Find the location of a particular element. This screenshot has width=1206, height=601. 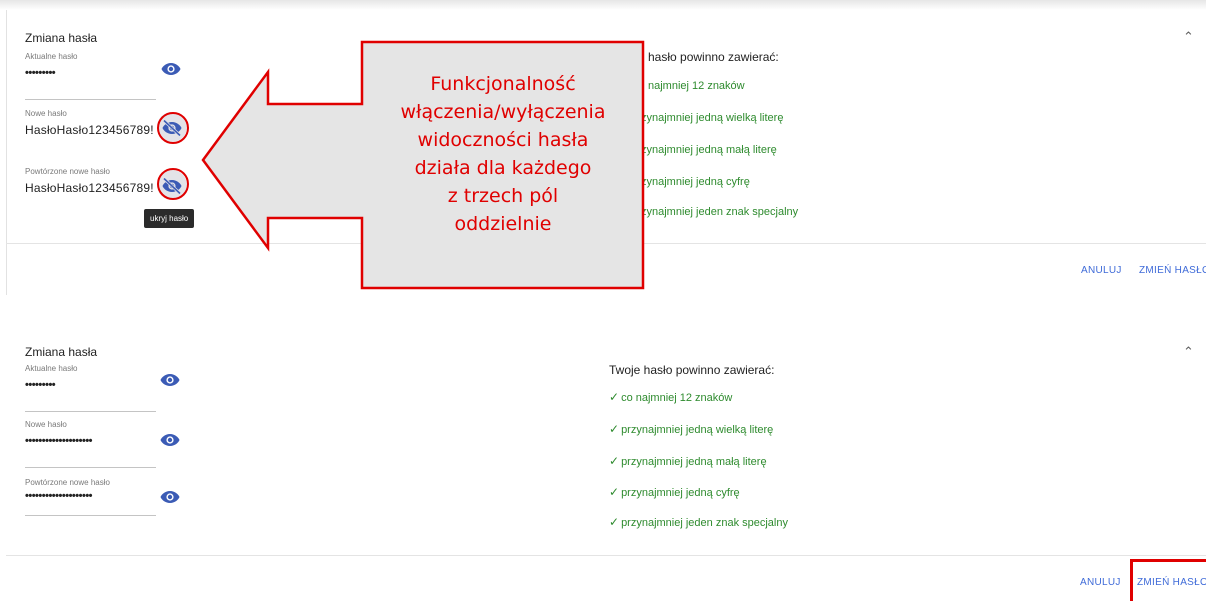

new-password-field: Nowe hasło •••••••••••••••••••• is located at coordinates (90, 444).